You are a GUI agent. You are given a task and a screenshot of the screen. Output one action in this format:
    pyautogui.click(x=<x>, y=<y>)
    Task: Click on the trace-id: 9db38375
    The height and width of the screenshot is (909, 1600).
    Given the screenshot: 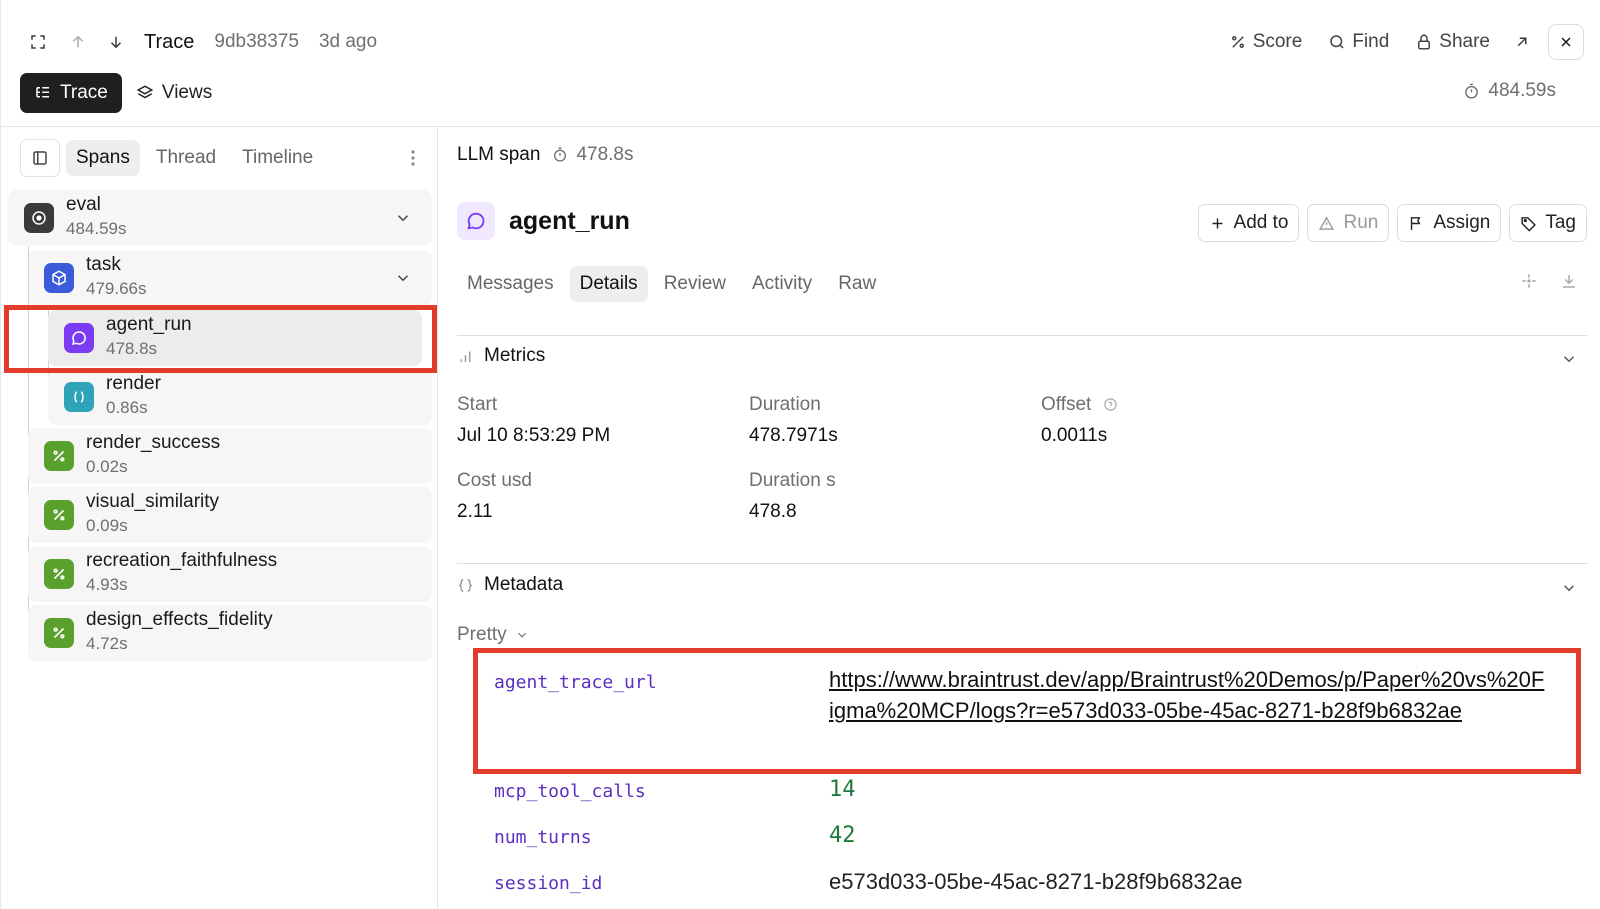 What is the action you would take?
    pyautogui.click(x=256, y=42)
    